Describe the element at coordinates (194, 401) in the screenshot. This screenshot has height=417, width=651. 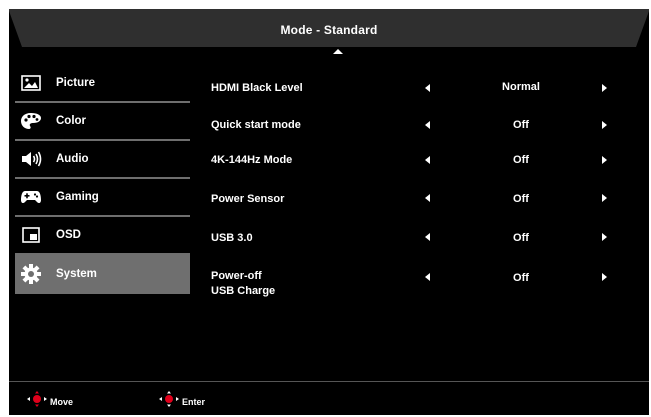
I see `footer-enter-label: Enter` at that location.